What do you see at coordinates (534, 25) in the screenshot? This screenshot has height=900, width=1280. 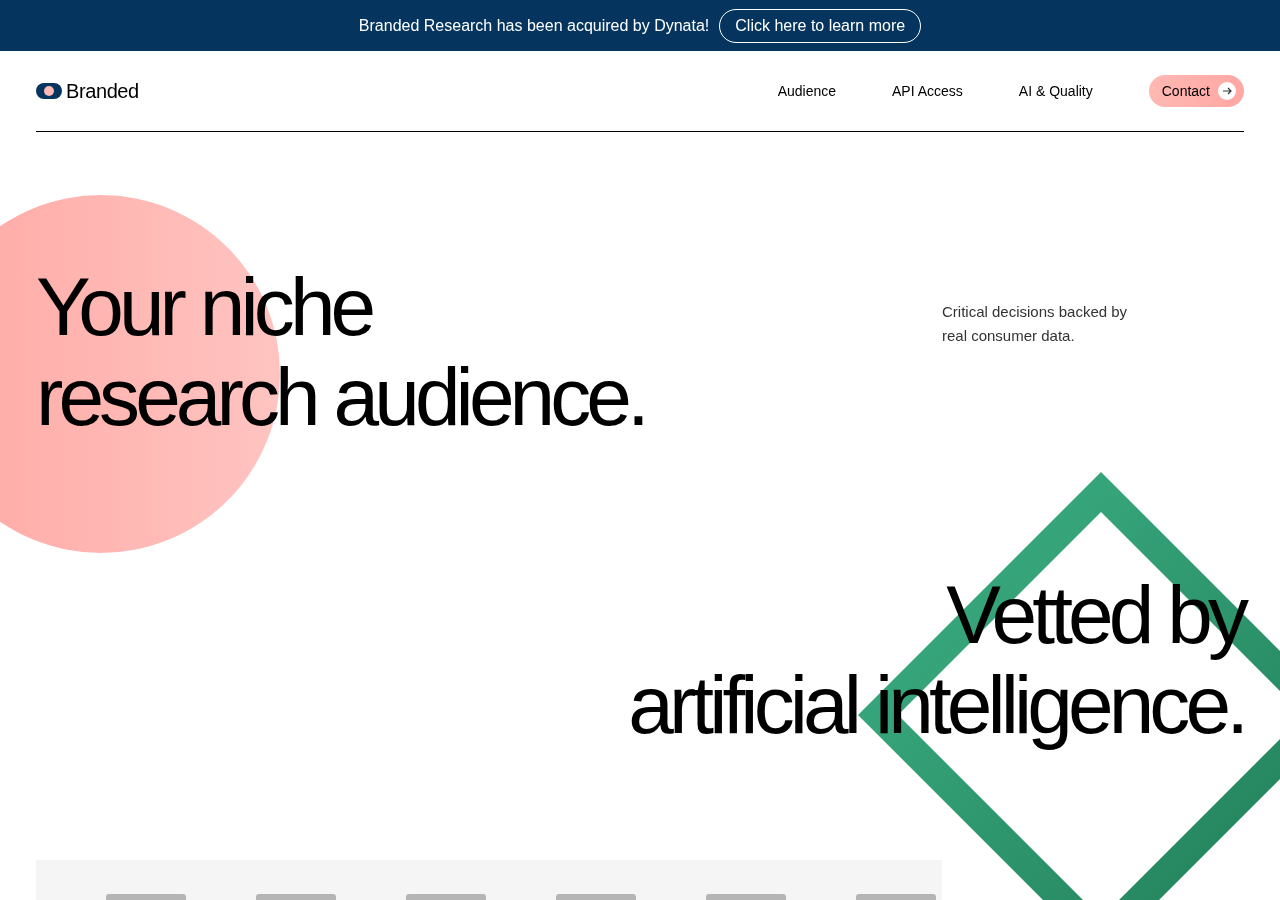 I see `announcement-text: Branded Research has been acquired by Dynata!` at bounding box center [534, 25].